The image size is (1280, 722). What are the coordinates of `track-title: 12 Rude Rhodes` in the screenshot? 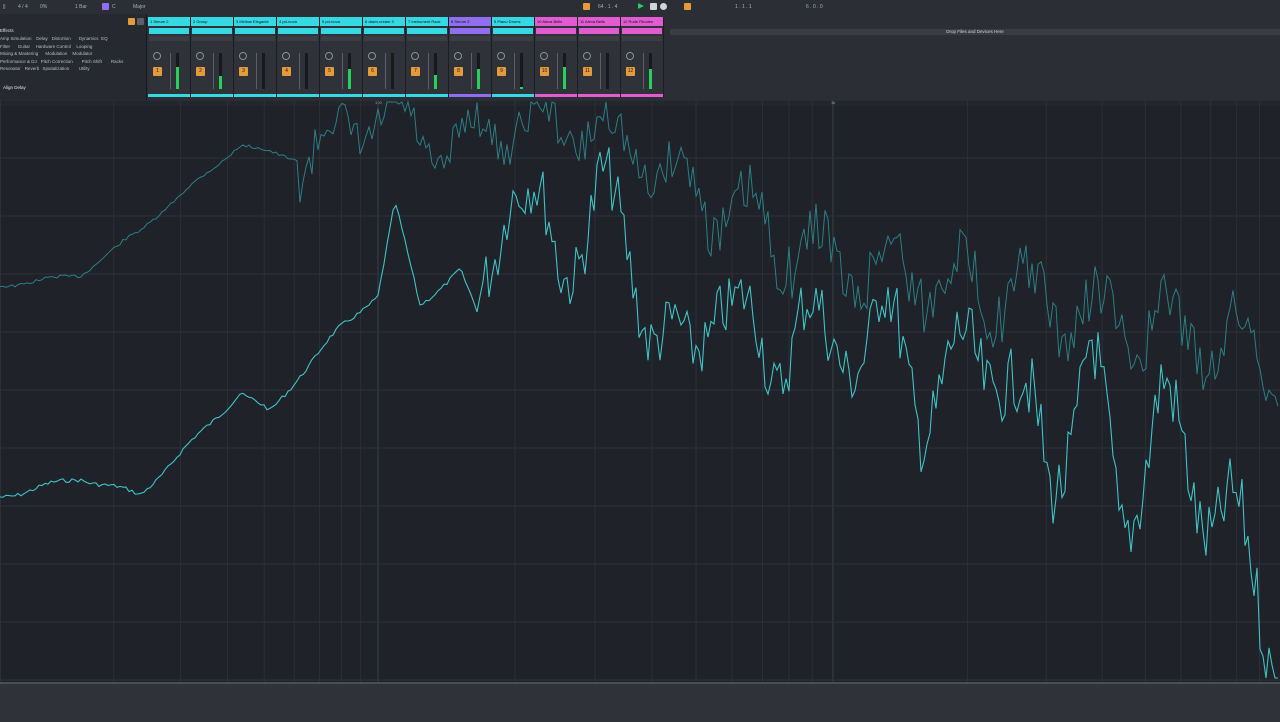 It's located at (642, 21).